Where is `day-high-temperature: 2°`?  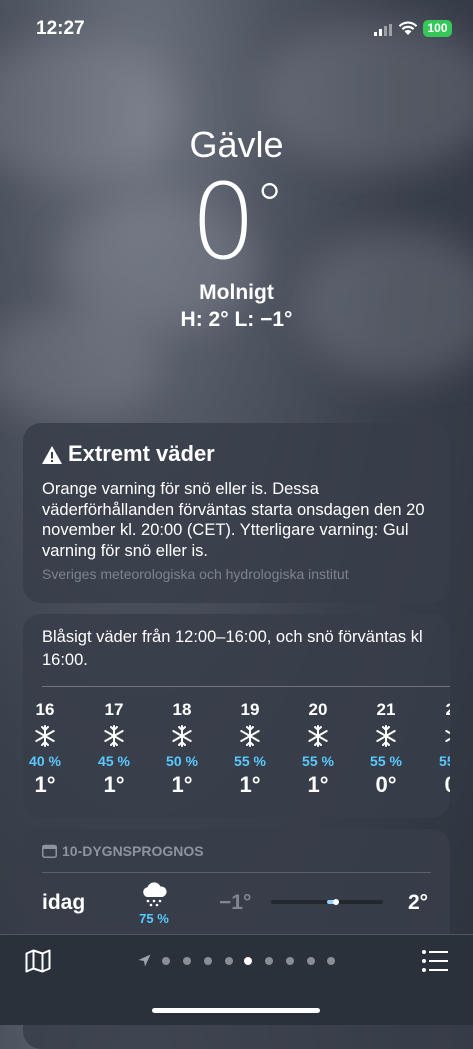
day-high-temperature: 2° is located at coordinates (418, 902).